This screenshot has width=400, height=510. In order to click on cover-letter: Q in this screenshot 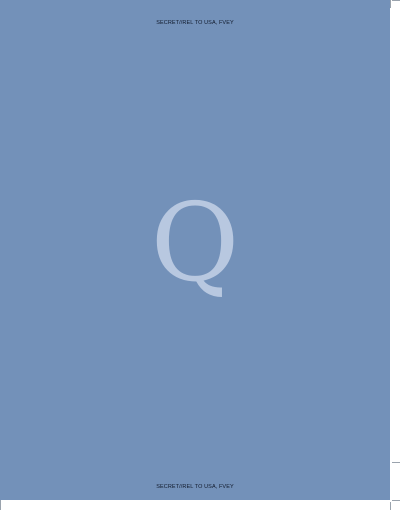, I will do `click(195, 243)`.